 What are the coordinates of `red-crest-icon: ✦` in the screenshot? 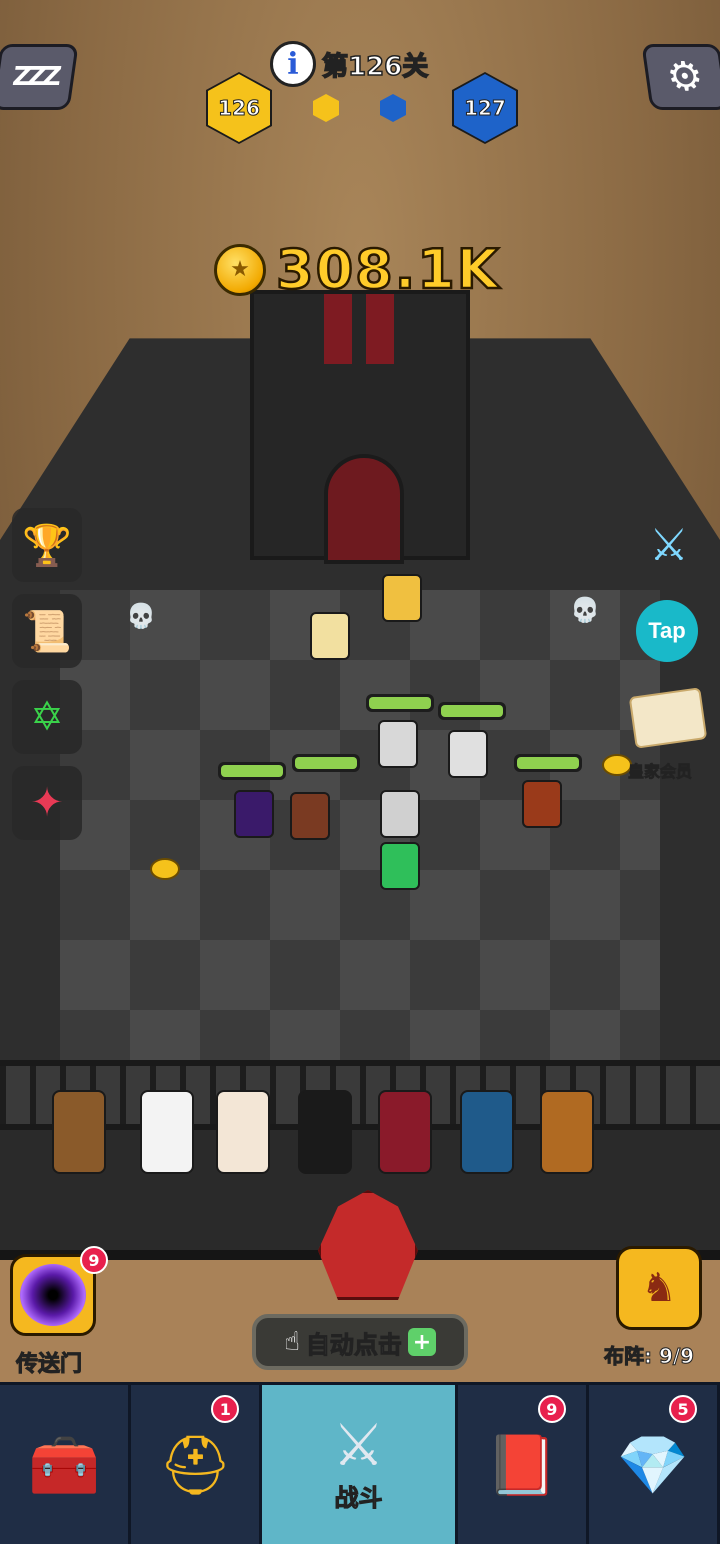 It's located at (47, 803).